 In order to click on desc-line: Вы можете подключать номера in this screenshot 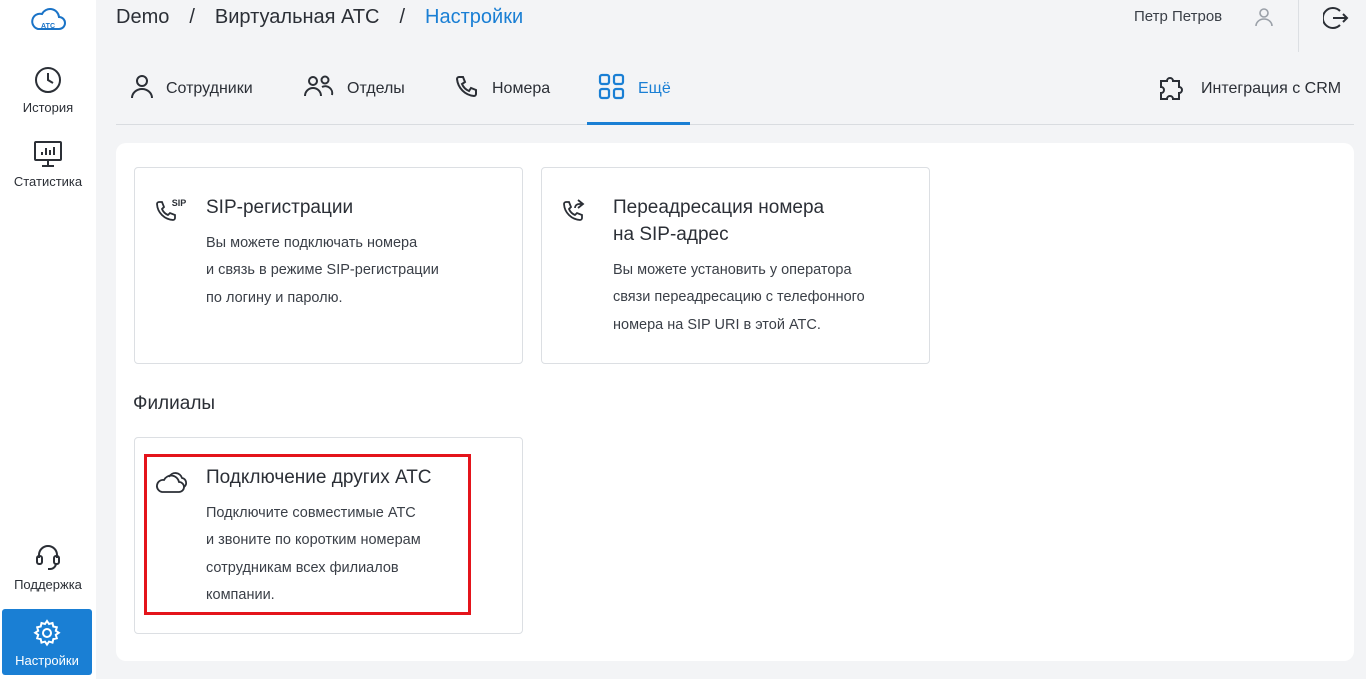, I will do `click(312, 243)`.